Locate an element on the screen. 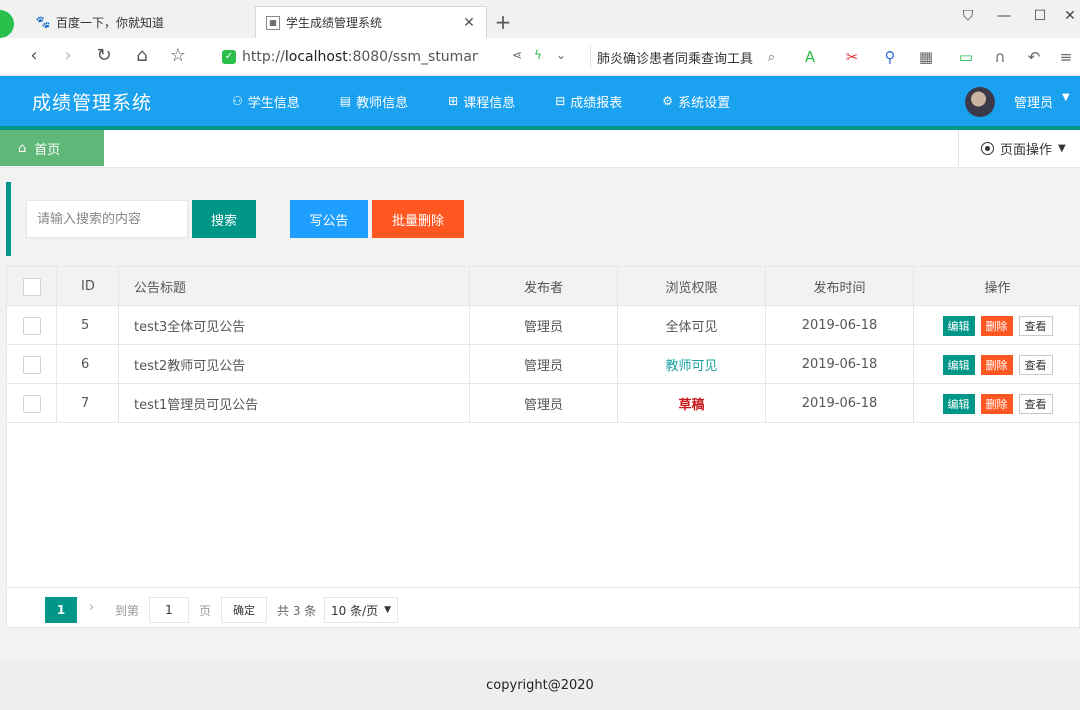  share-icon: ⋖ is located at coordinates (517, 55).